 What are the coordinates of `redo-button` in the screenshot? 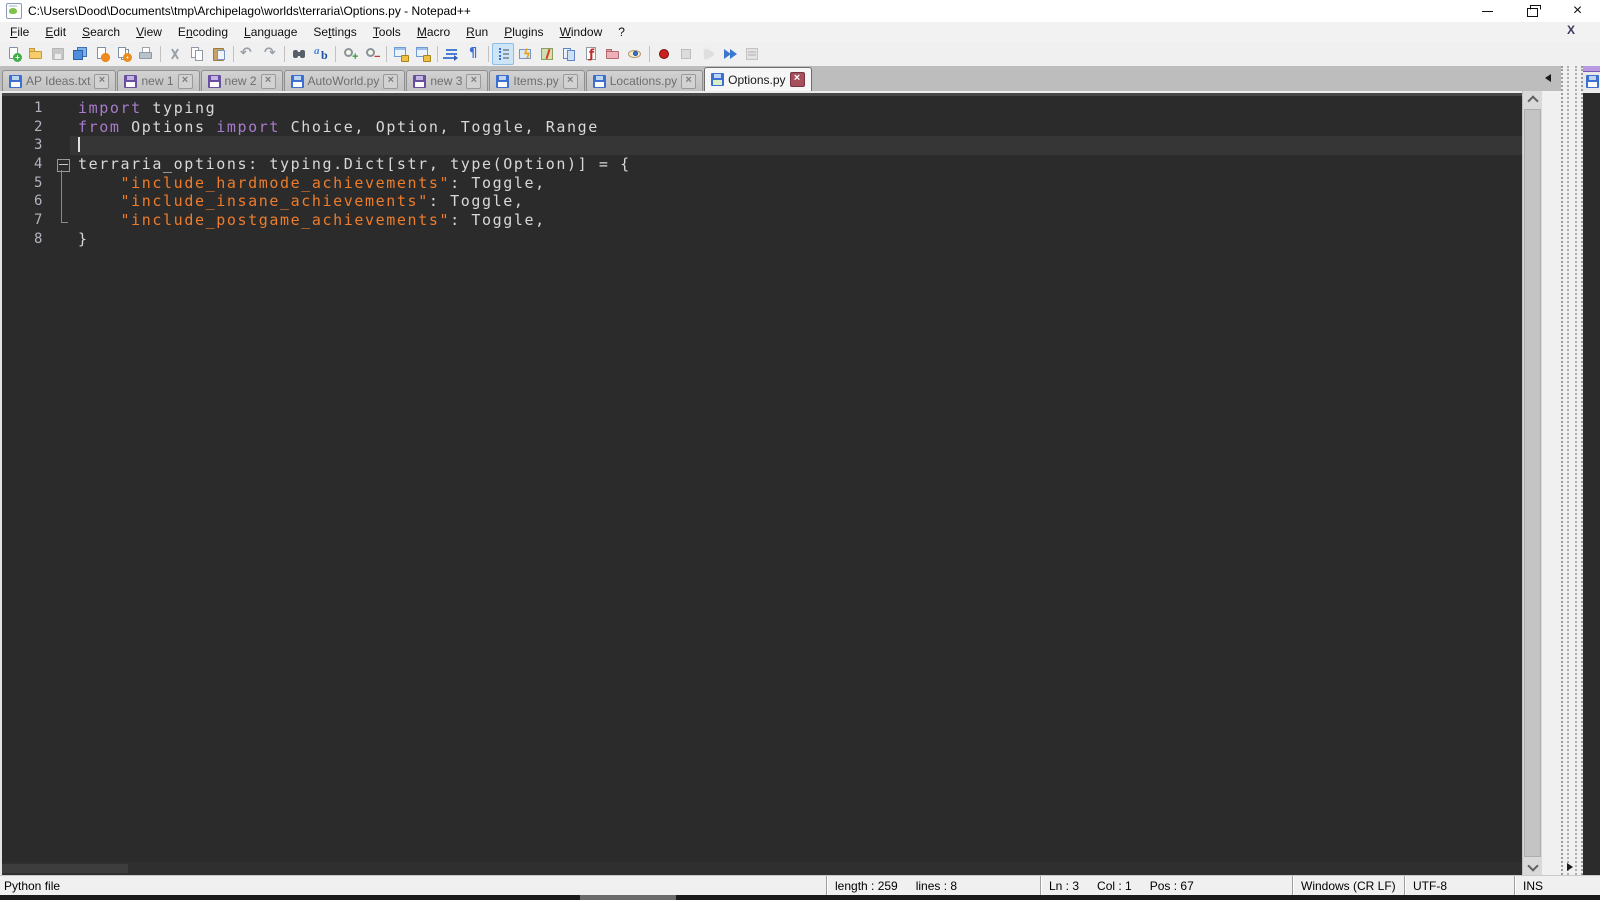 It's located at (270, 54).